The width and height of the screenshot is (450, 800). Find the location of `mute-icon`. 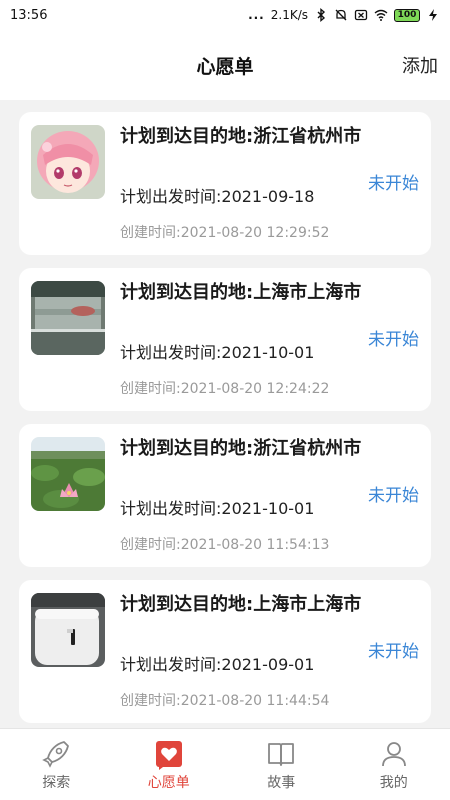

mute-icon is located at coordinates (341, 15).